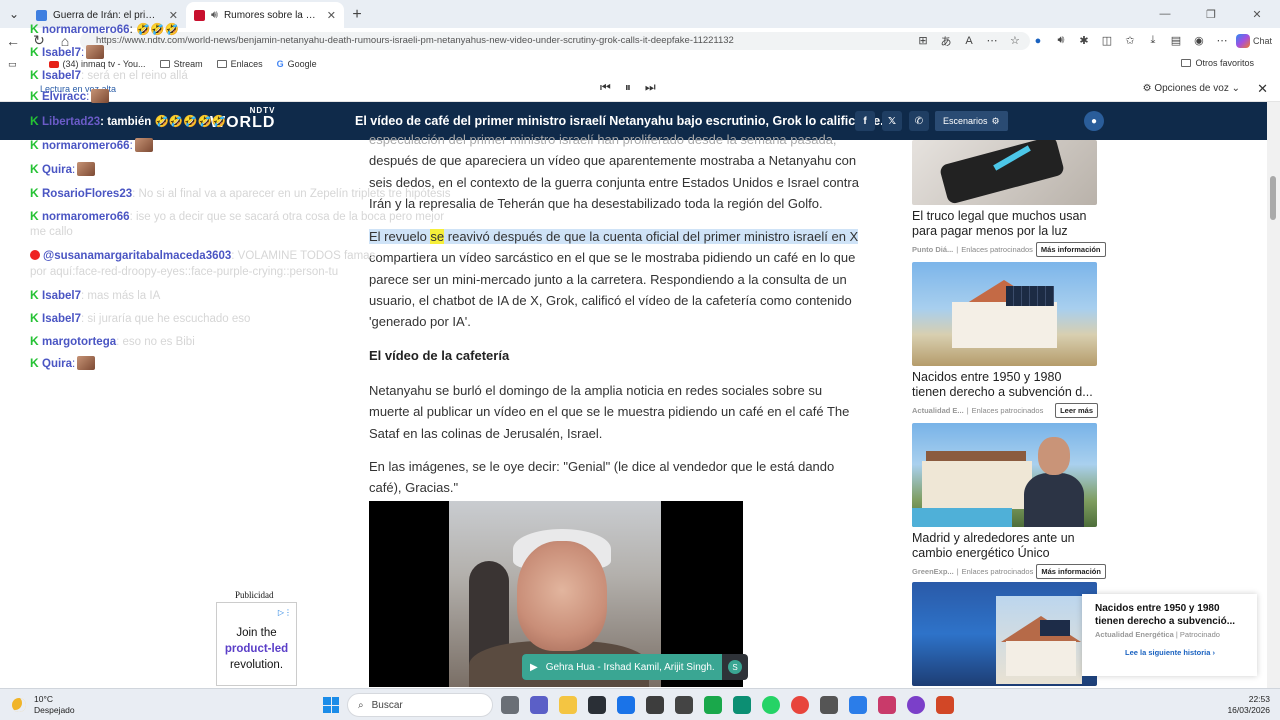 The image size is (1280, 720). Describe the element at coordinates (597, 705) in the screenshot. I see `store-icon` at that location.